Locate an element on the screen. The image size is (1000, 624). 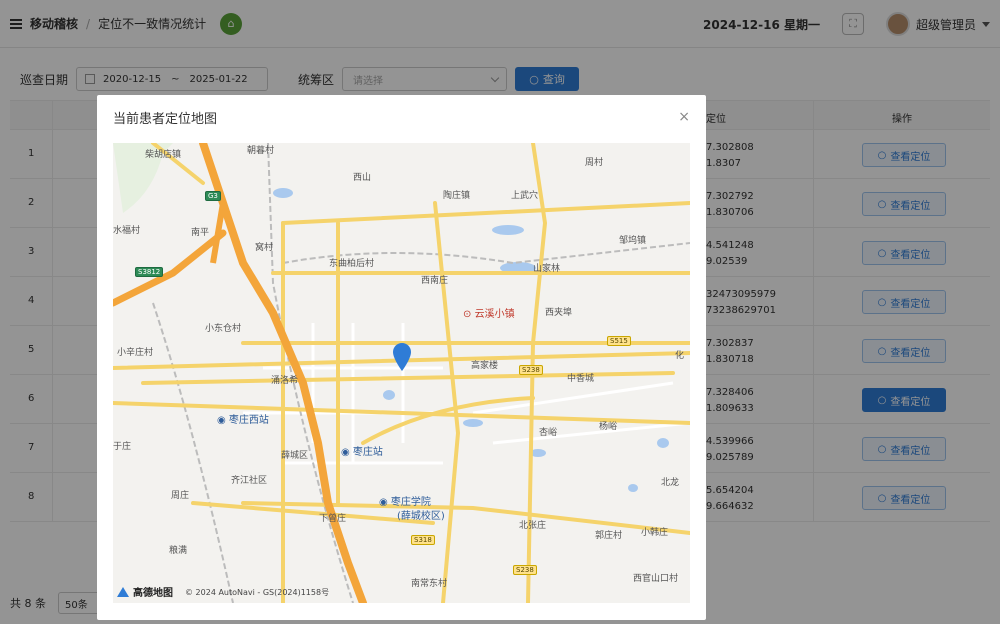
station-label: ◉ 枣庄西站 is located at coordinates (243, 418).